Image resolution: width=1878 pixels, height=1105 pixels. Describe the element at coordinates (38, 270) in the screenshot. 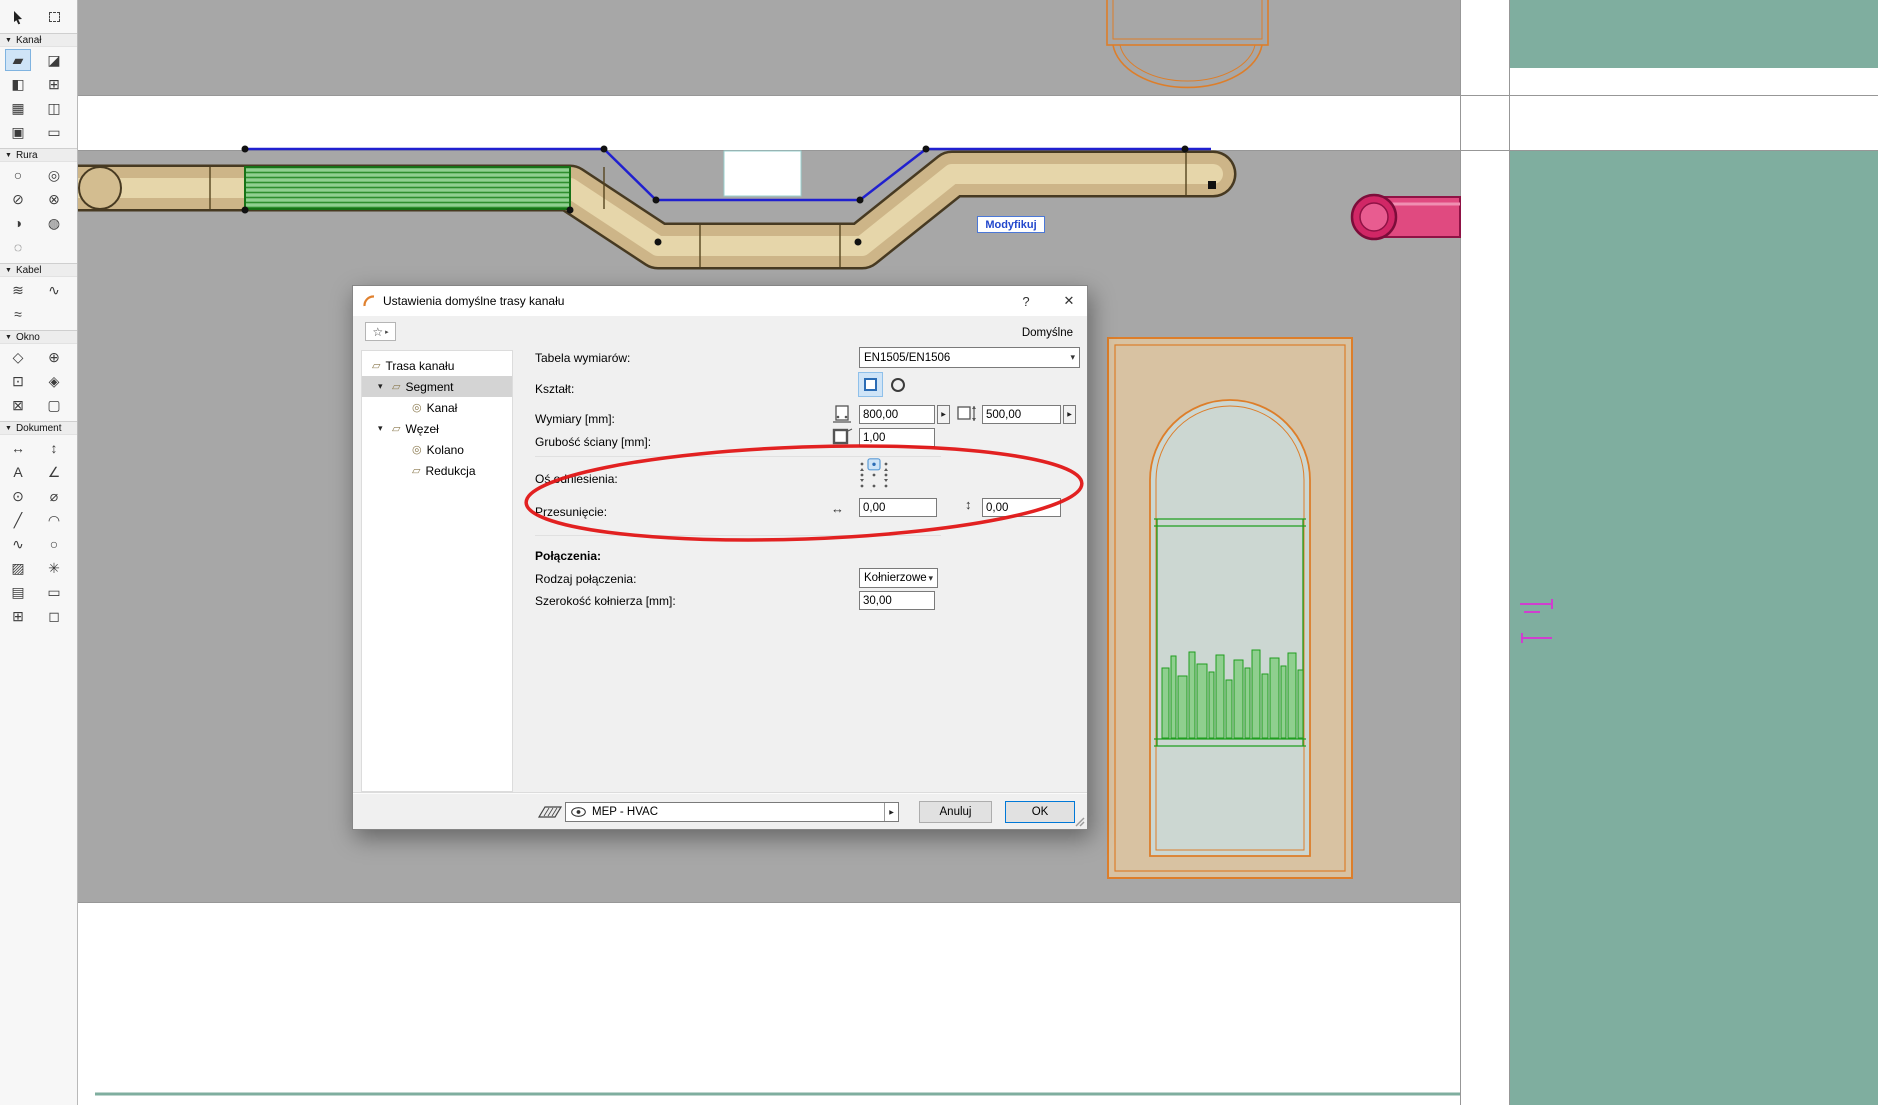

I see `section-kabel: ▼ Kabel` at that location.